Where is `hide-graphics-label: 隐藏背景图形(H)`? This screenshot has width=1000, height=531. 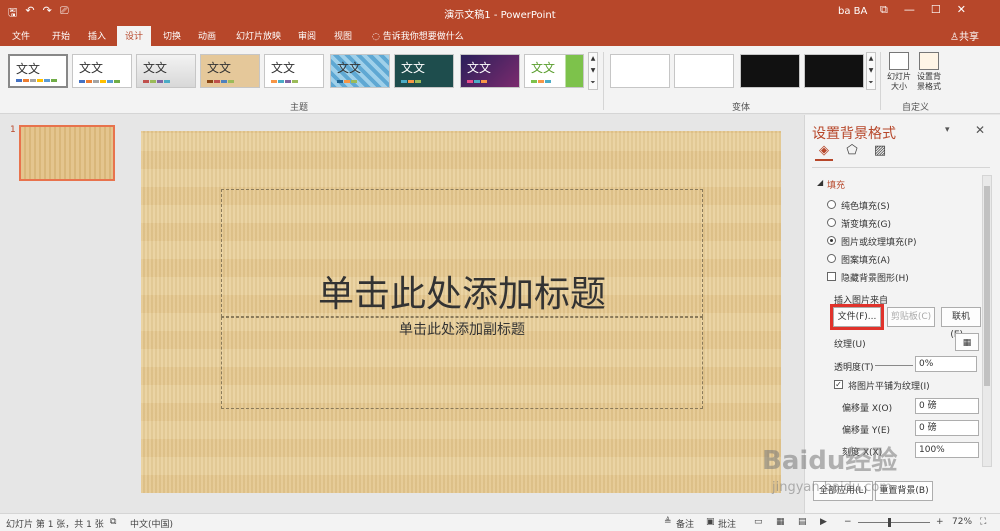 hide-graphics-label: 隐藏背景图形(H) is located at coordinates (875, 277).